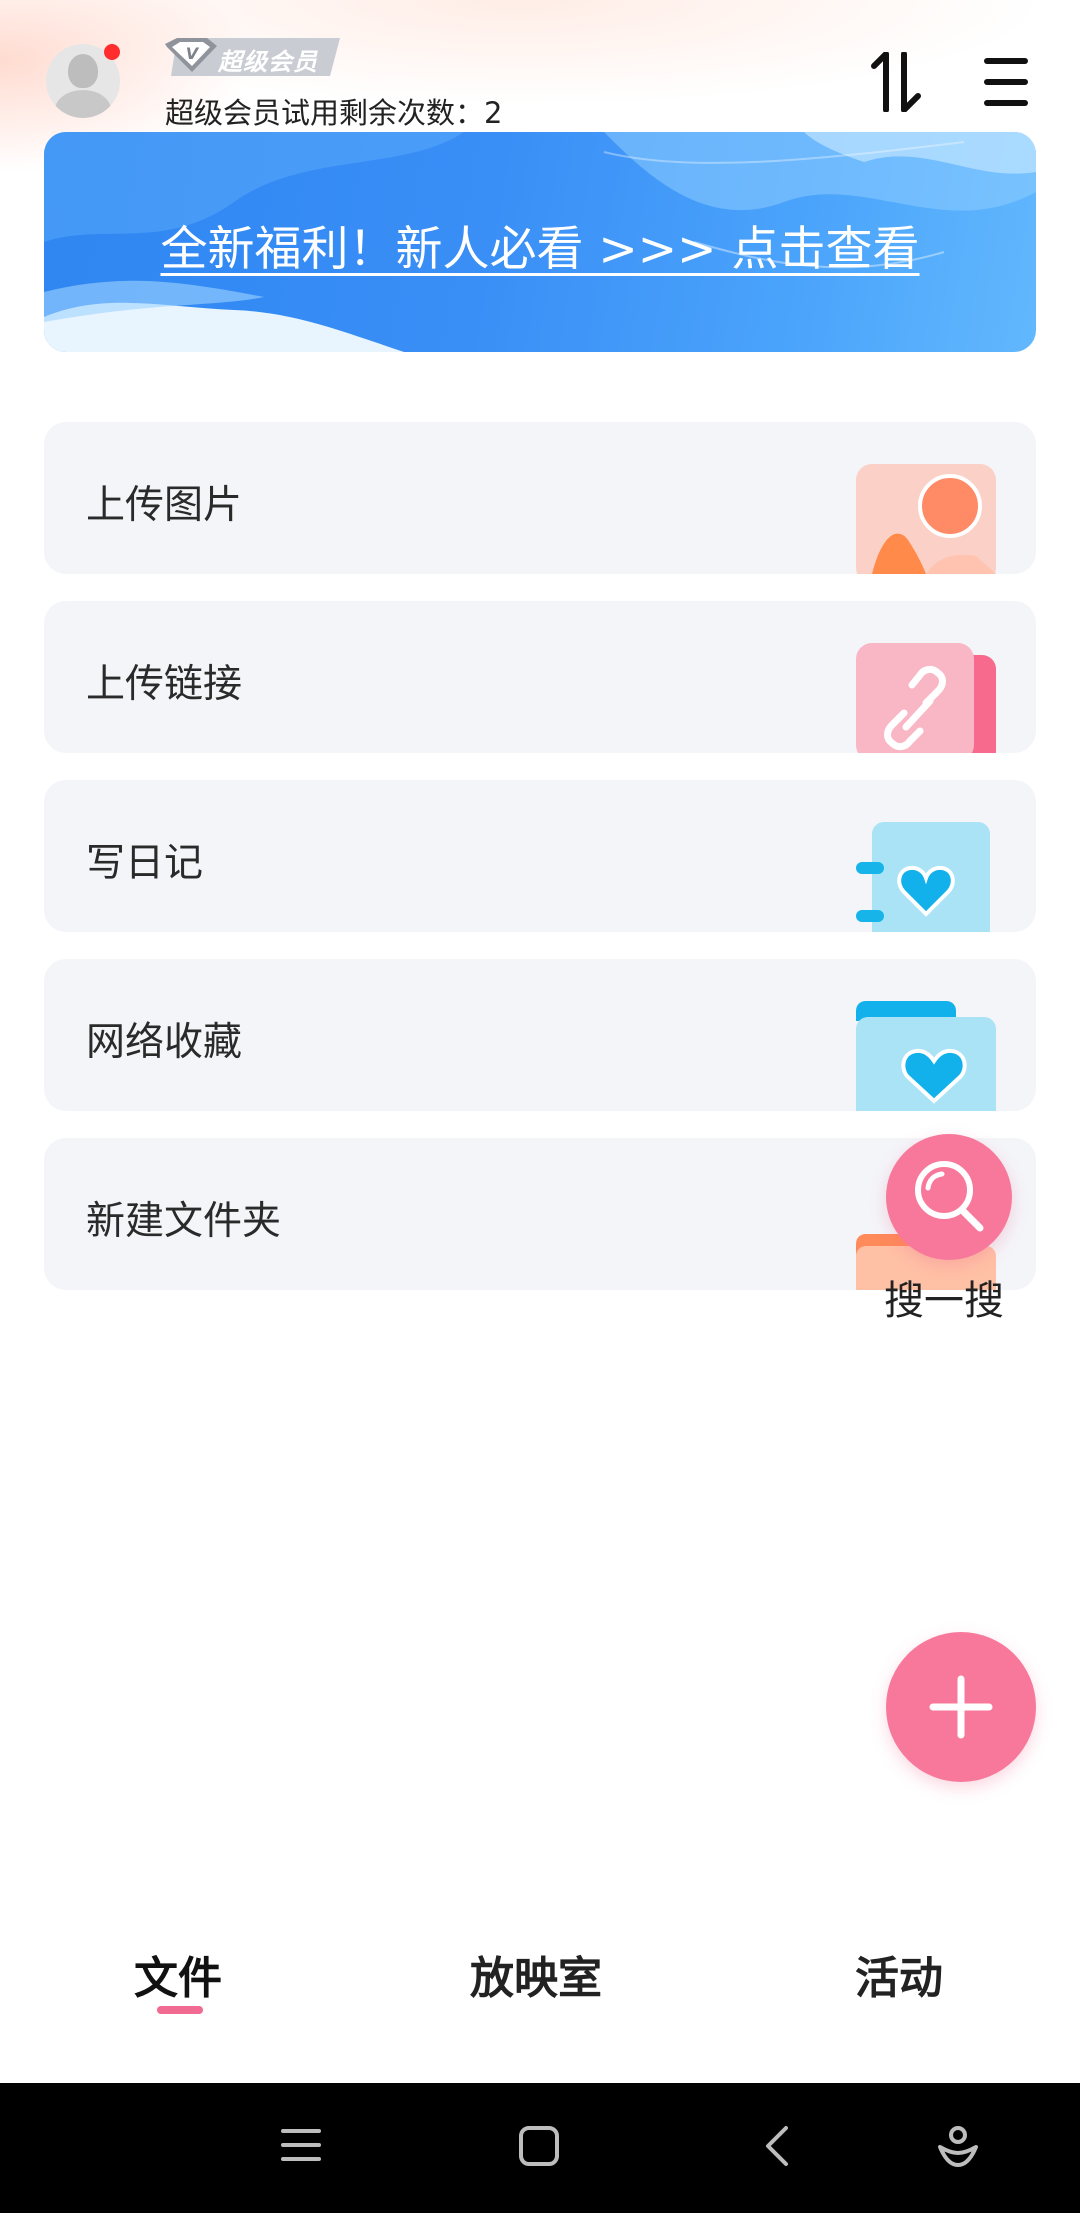 Image resolution: width=1080 pixels, height=2213 pixels. What do you see at coordinates (164, 1042) in the screenshot?
I see `web-favorites-label: 网络收藏` at bounding box center [164, 1042].